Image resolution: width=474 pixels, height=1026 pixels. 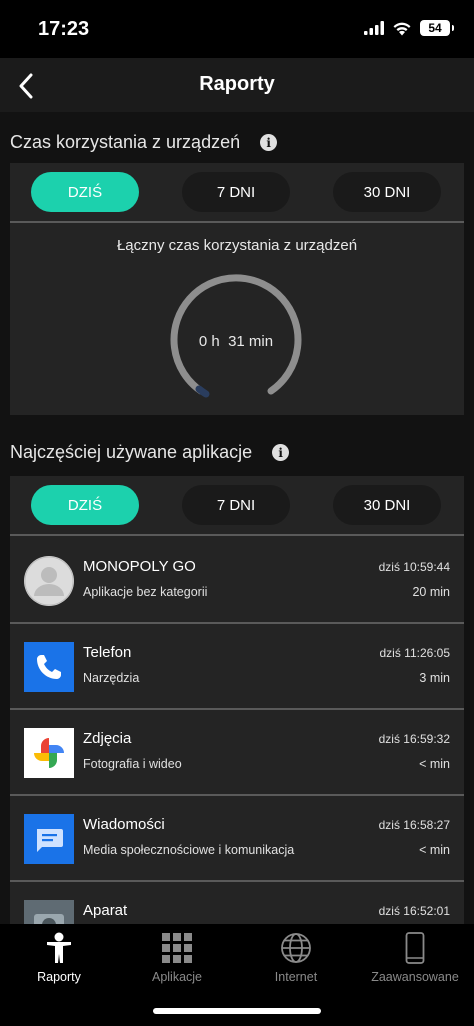 I want to click on page-title: Raporty, so click(x=237, y=84).